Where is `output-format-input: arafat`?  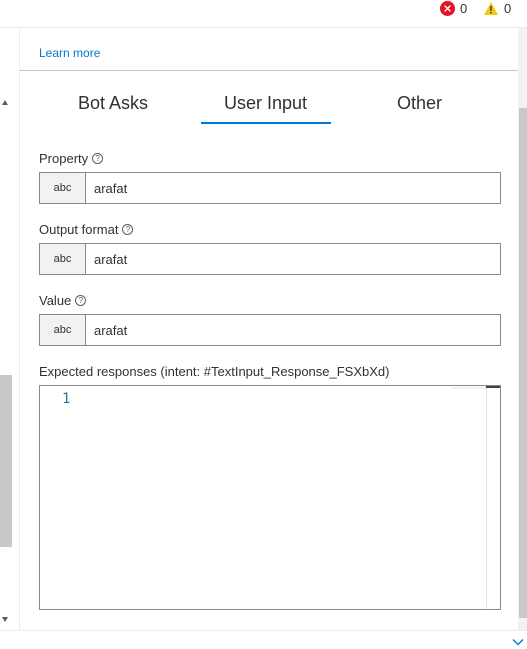 output-format-input: arafat is located at coordinates (293, 259).